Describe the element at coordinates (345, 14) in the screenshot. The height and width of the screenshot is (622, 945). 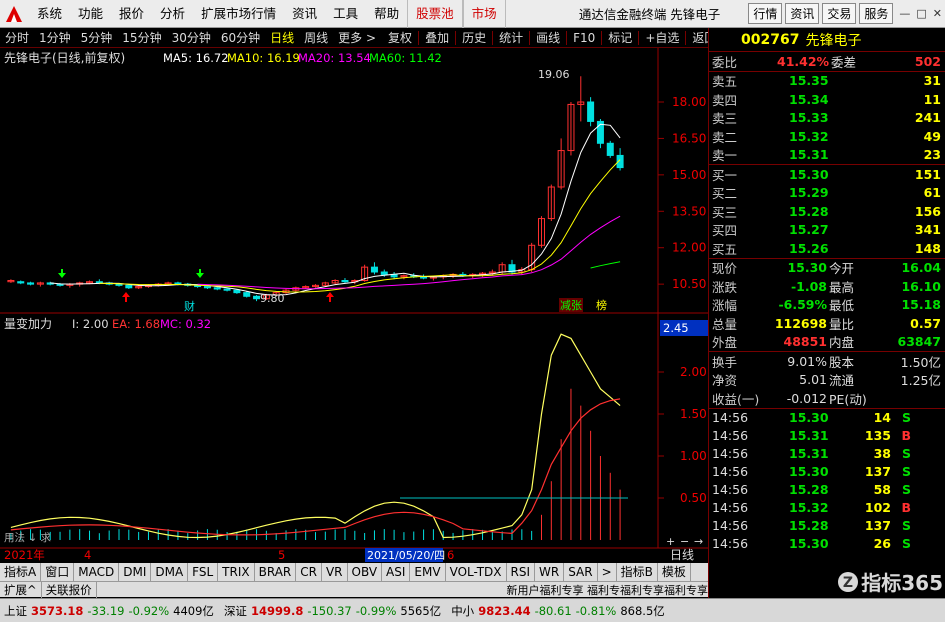
I see `menu-item-6: 工具` at that location.